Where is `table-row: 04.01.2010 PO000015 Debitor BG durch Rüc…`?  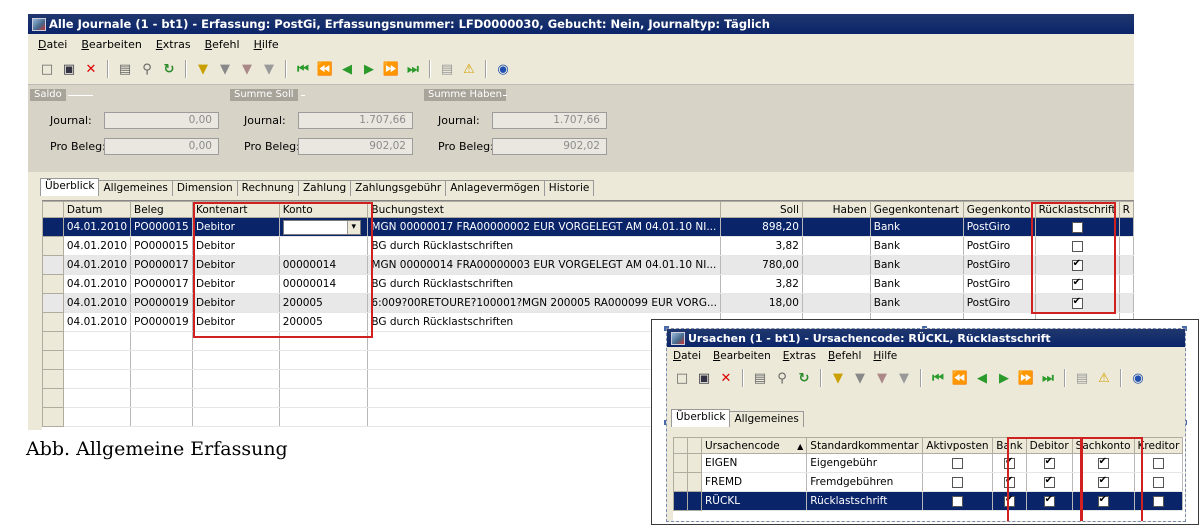 table-row: 04.01.2010 PO000015 Debitor BG durch Rüc… is located at coordinates (588, 246).